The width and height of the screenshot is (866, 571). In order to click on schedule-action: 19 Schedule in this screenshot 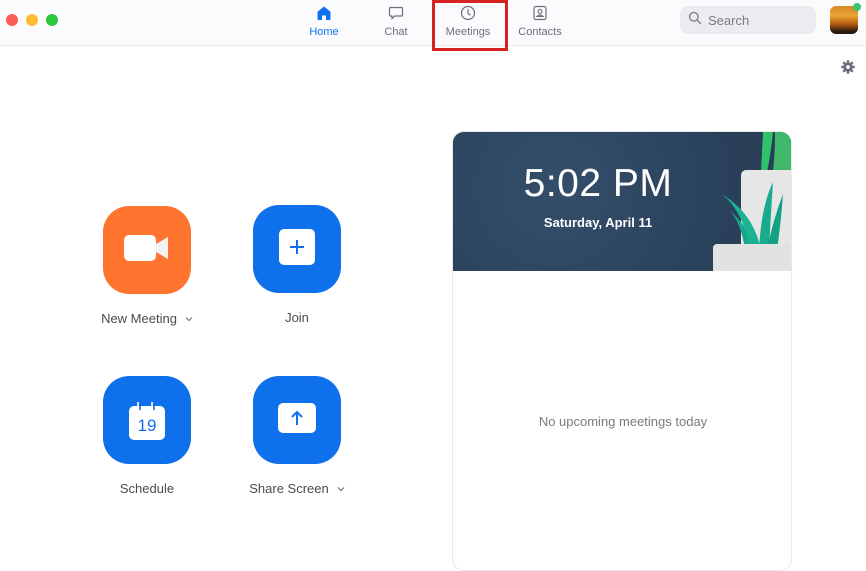, I will do `click(147, 436)`.